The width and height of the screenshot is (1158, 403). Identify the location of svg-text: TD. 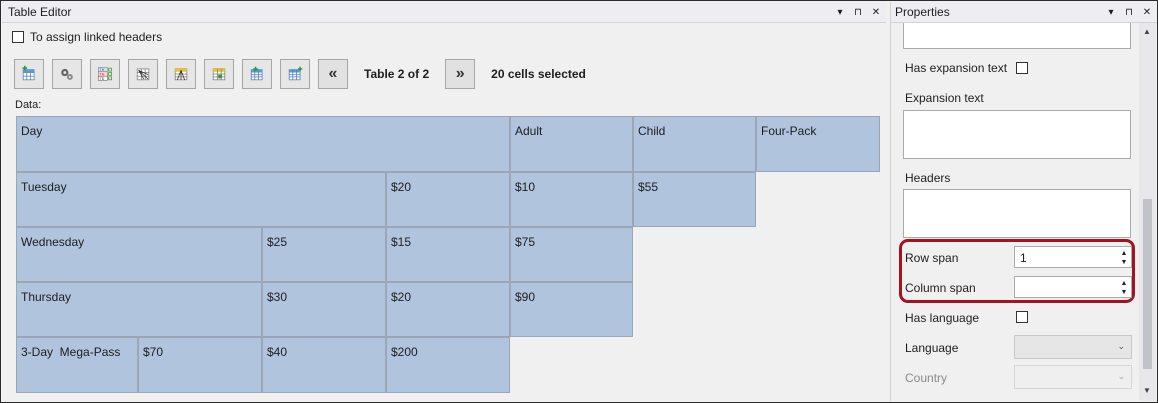
(102, 79).